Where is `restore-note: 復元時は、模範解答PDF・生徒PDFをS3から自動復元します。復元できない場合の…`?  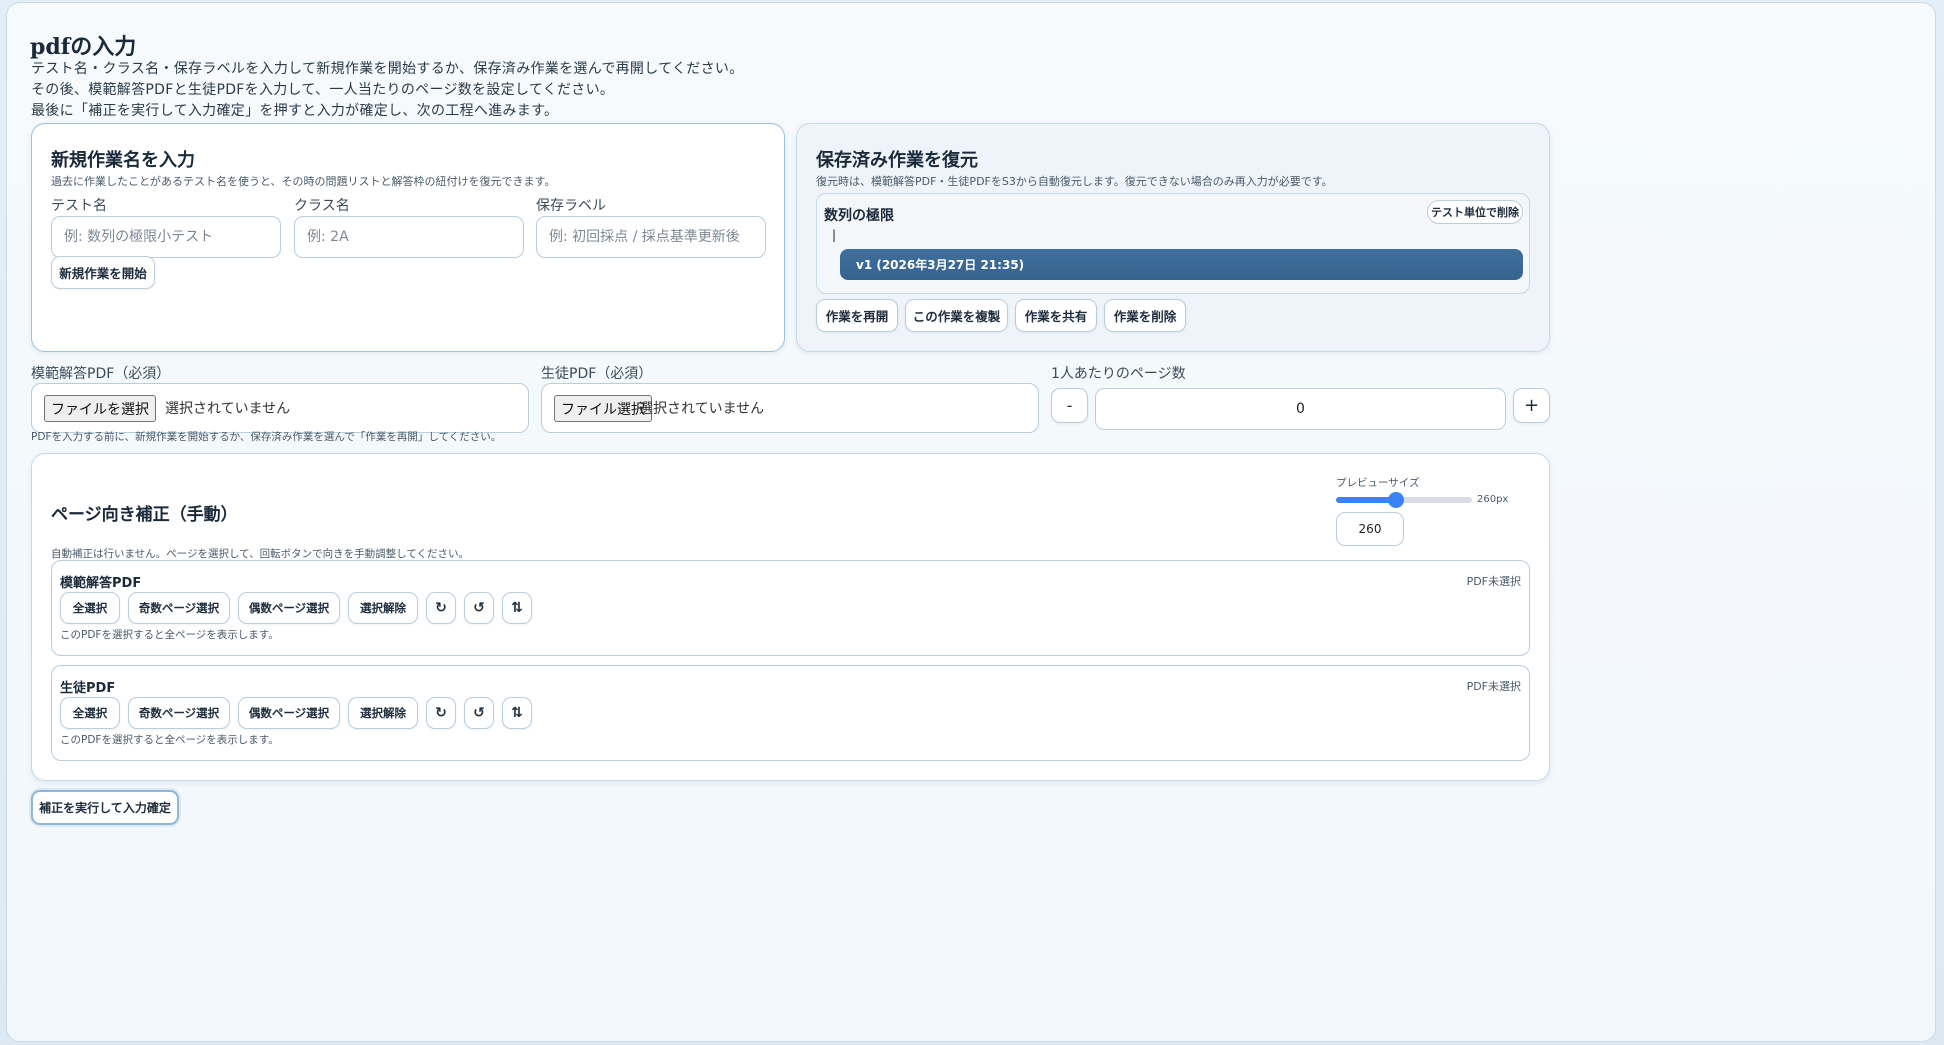
restore-note: 復元時は、模範解答PDF・生徒PDFをS3から自動復元します。復元できない場合の… is located at coordinates (1074, 181).